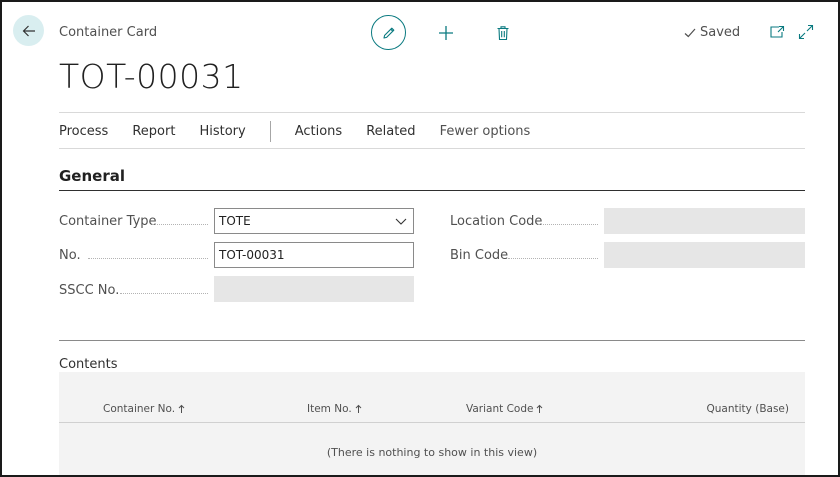  I want to click on fewer-options-toggle: Fewer options, so click(485, 131).